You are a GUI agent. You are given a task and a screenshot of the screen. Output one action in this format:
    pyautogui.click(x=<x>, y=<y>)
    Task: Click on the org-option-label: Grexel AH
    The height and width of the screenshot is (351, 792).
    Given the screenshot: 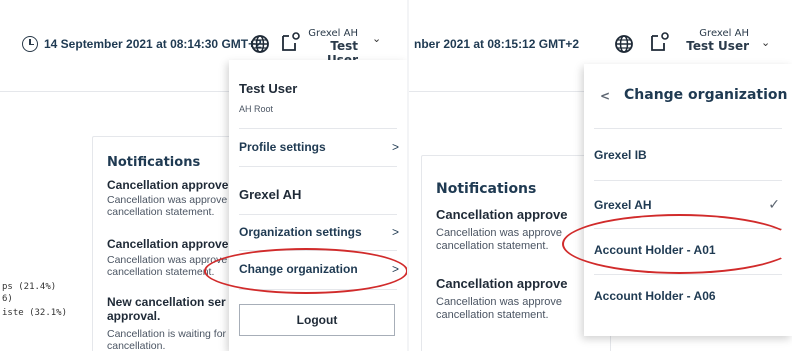 What is the action you would take?
    pyautogui.click(x=623, y=205)
    